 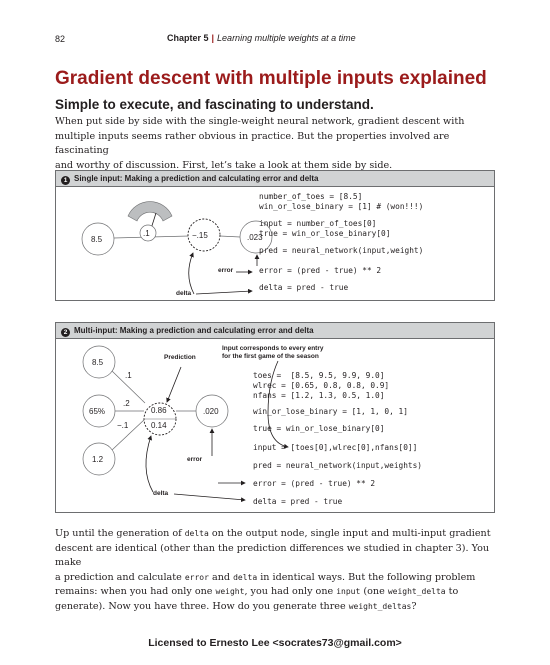 I want to click on code-line: wlrec = [0.65, 0.8, 0.8, 0.9], so click(x=321, y=385).